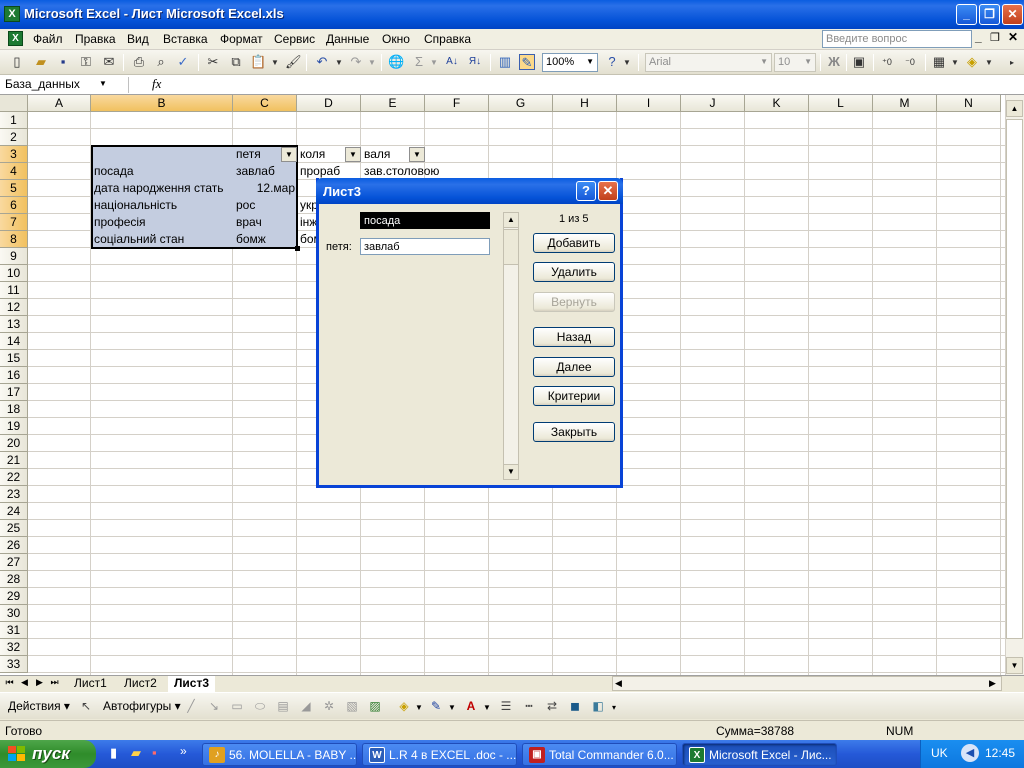  Describe the element at coordinates (511, 220) in the screenshot. I see `record-up-button: ▲` at that location.